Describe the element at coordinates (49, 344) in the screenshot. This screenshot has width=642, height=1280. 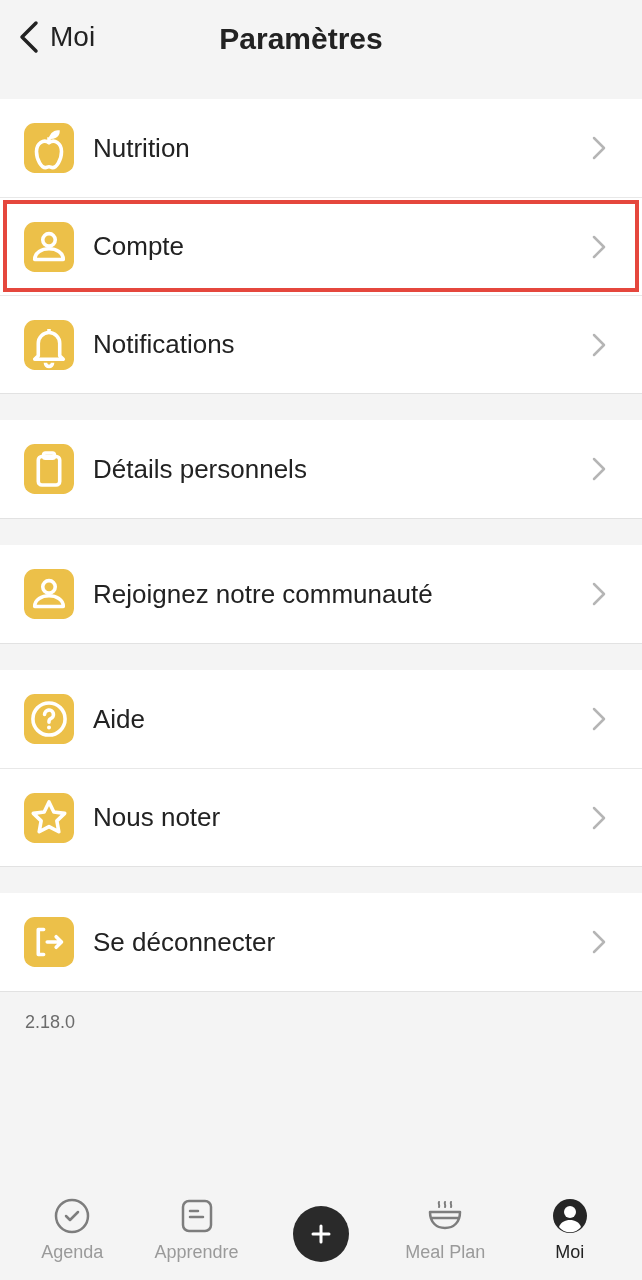
I see `bell-icon` at that location.